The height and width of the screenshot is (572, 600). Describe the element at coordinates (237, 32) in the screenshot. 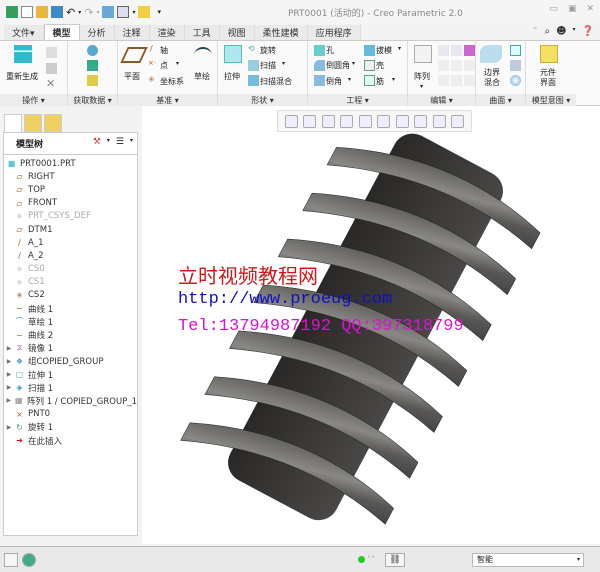

I see `tab-view: 视图` at that location.